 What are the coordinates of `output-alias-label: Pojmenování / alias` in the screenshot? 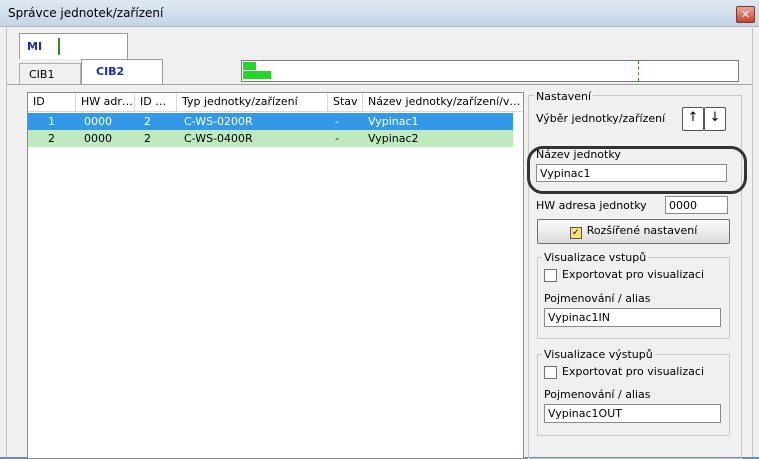 It's located at (597, 394).